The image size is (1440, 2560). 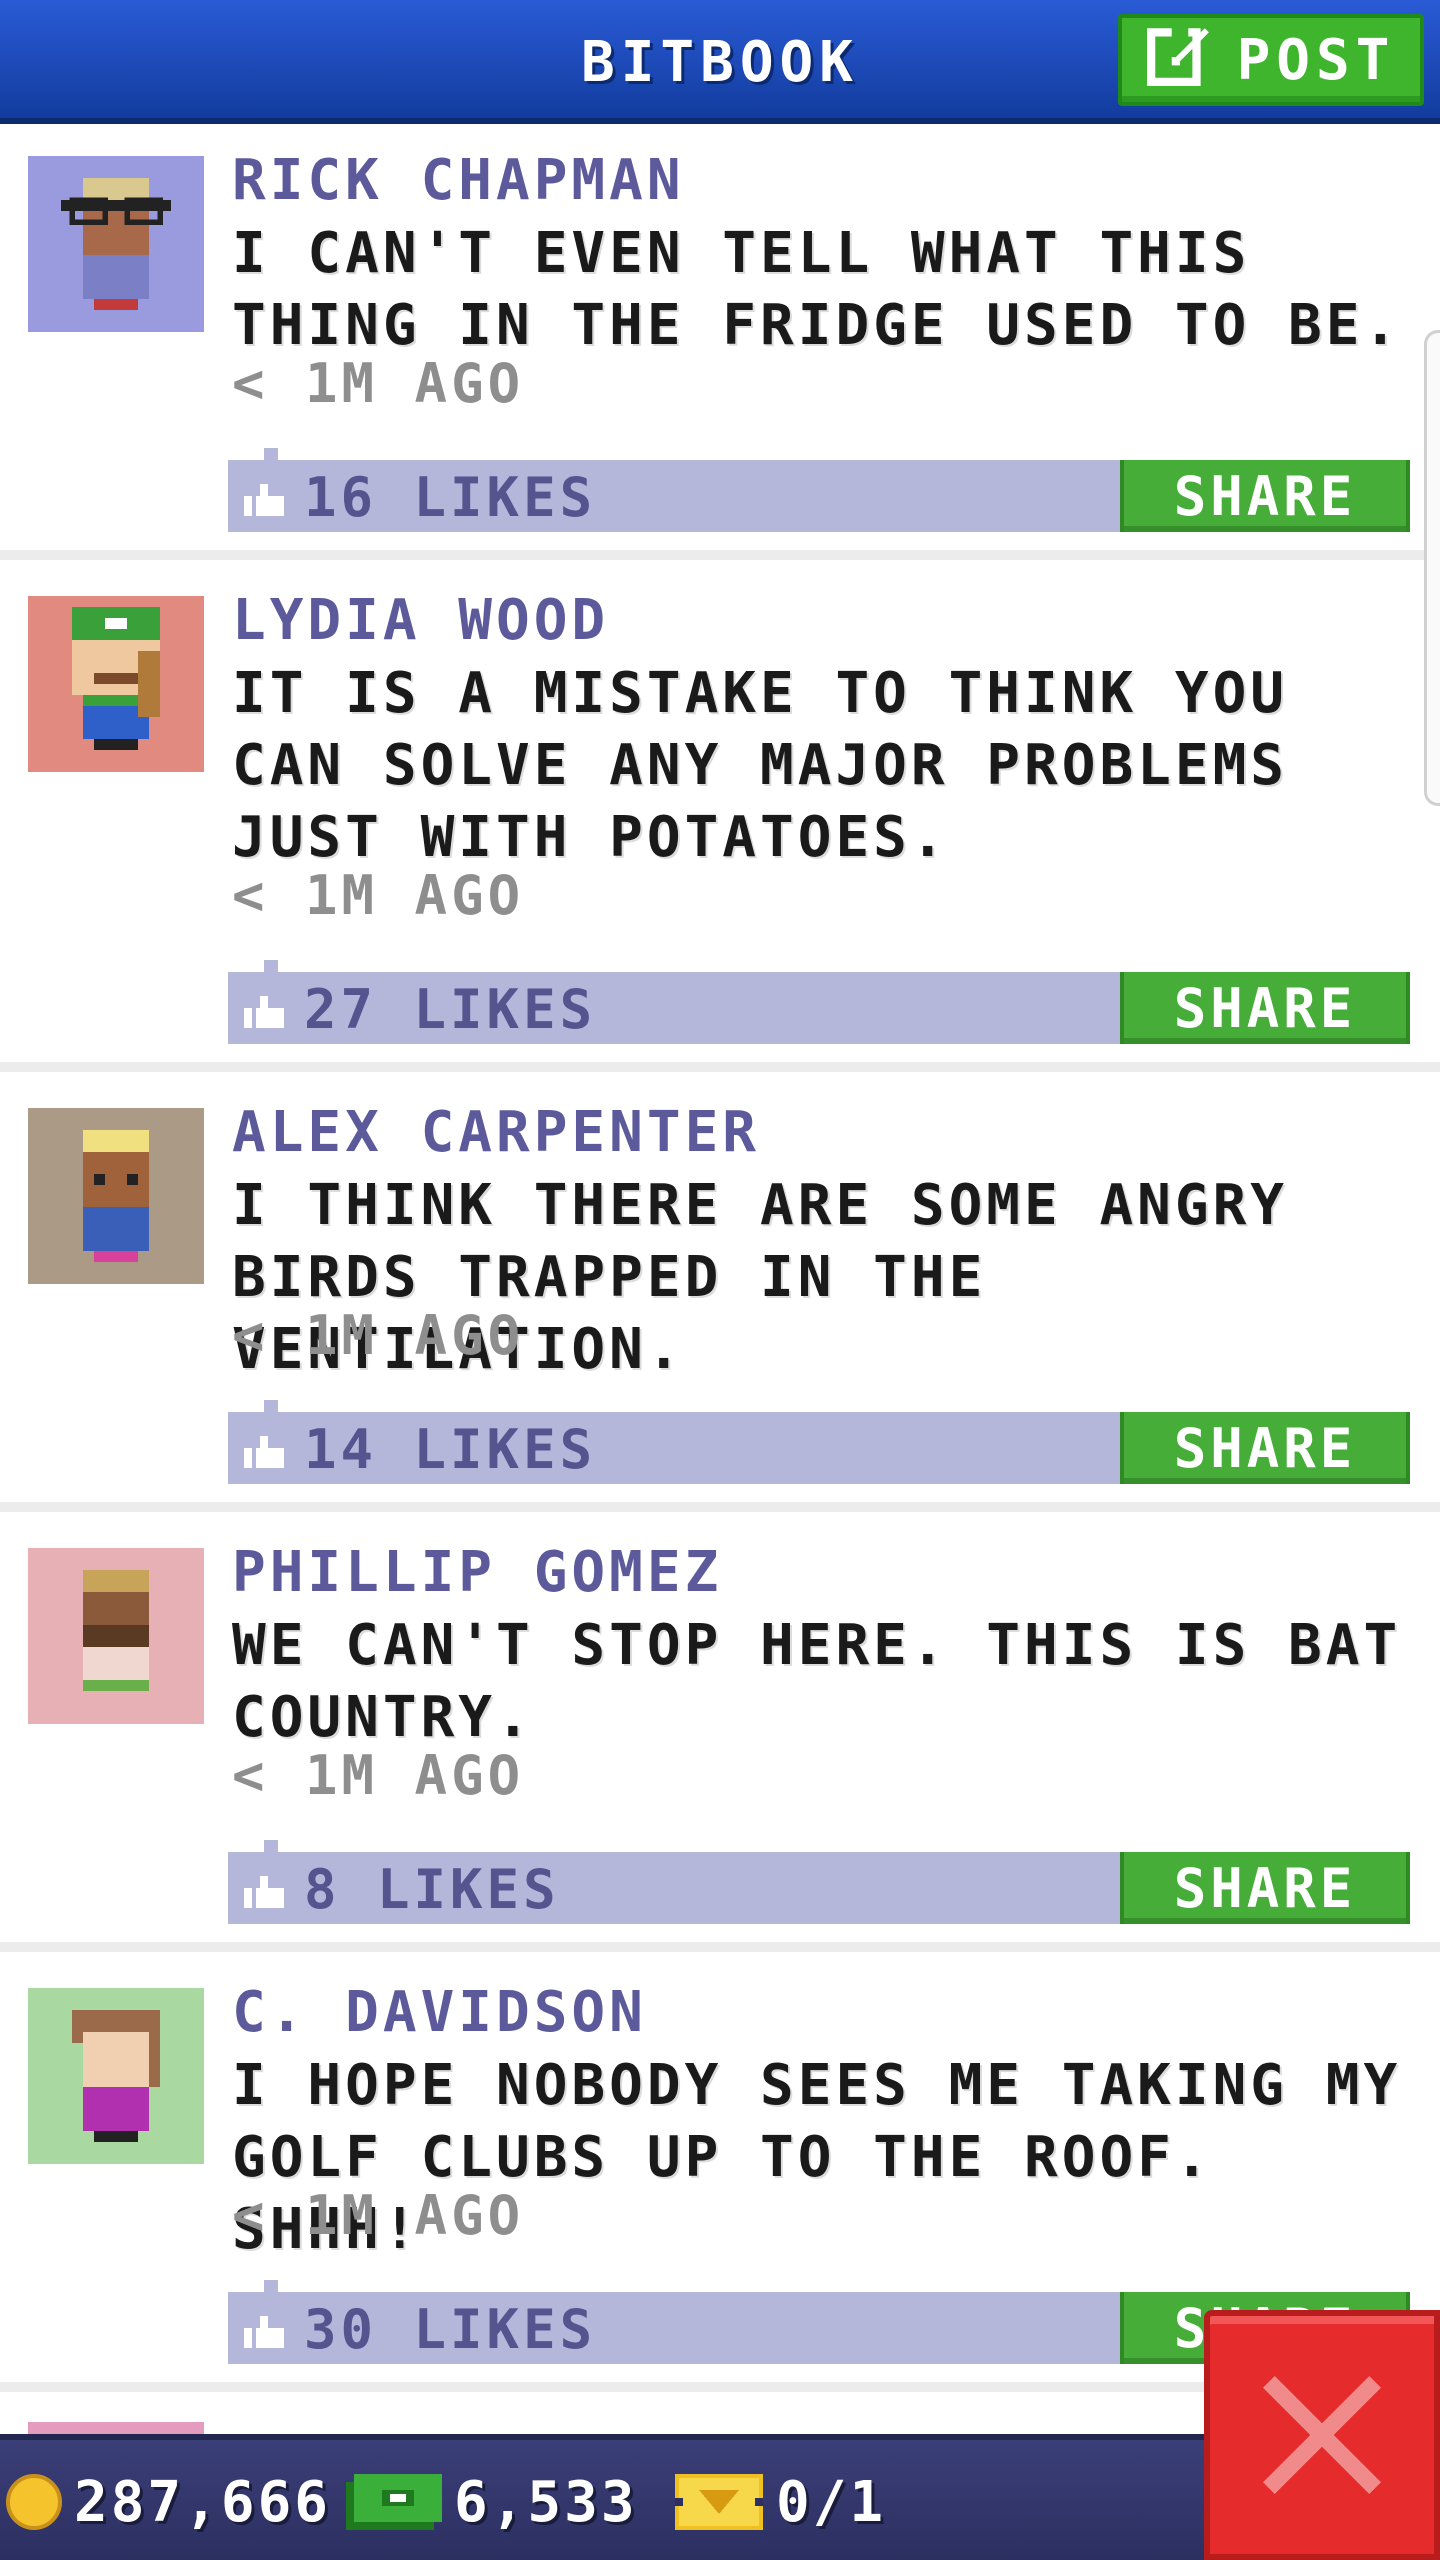 I want to click on bux-stat: 6,533, so click(x=492, y=2502).